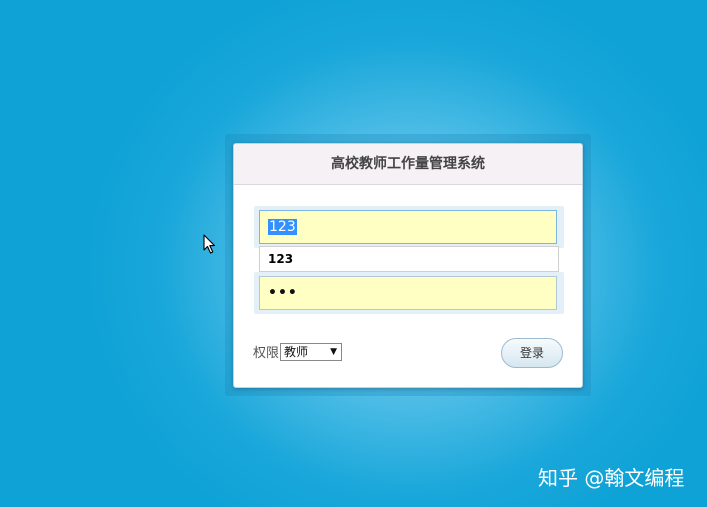  I want to click on password-field-wrap: •••, so click(409, 293).